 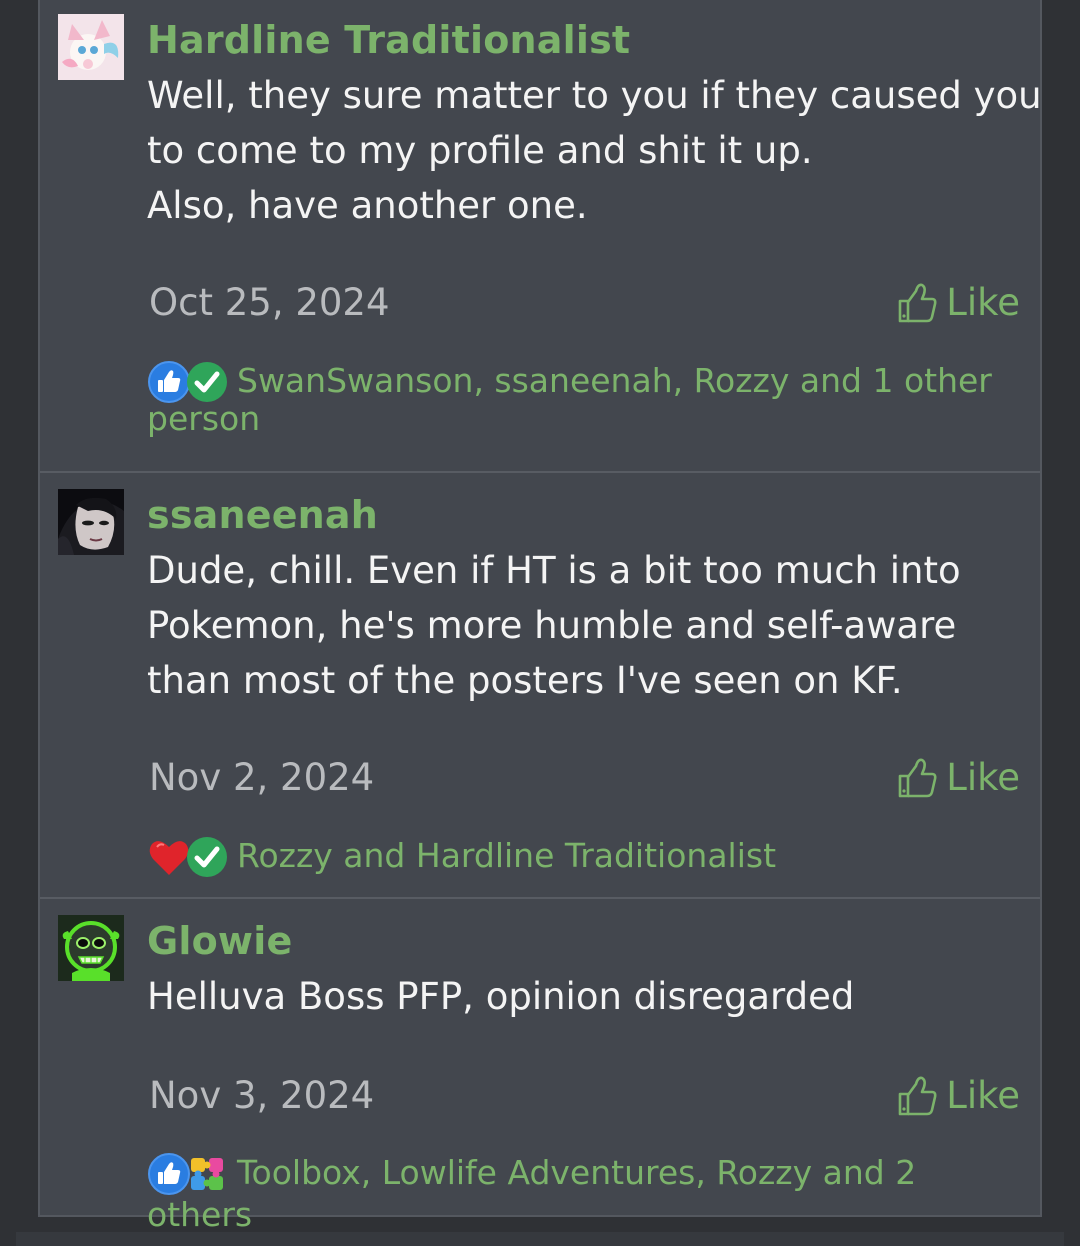 What do you see at coordinates (583, 515) in the screenshot?
I see `comment-username: ssaneenah` at bounding box center [583, 515].